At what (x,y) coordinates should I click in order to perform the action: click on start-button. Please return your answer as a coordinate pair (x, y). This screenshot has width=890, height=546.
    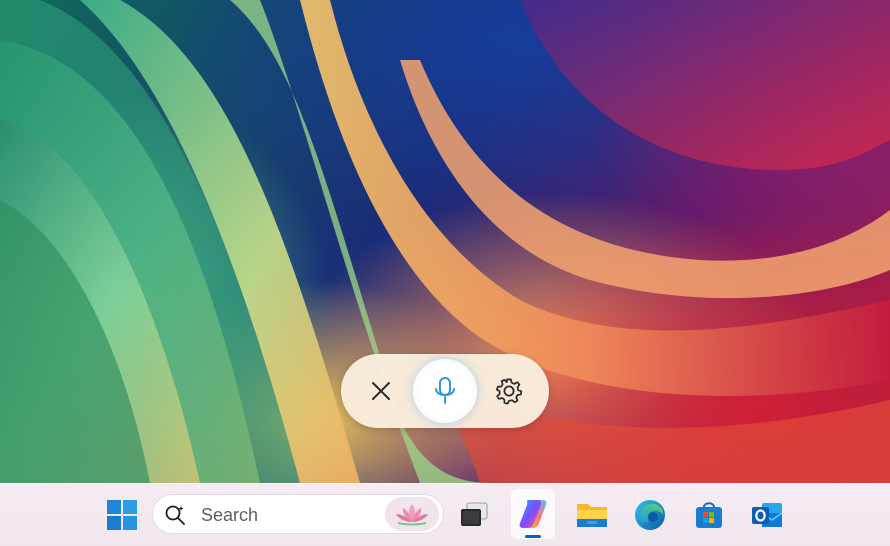
    Looking at the image, I should click on (122, 515).